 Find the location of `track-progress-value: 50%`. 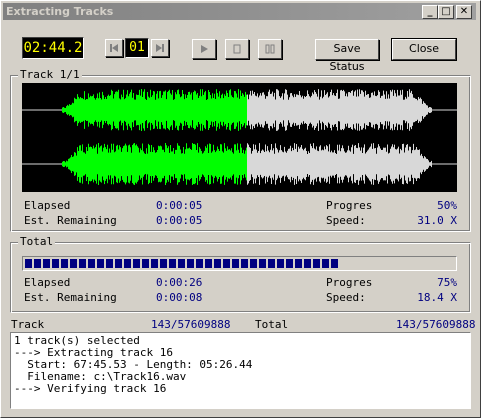

track-progress-value: 50% is located at coordinates (447, 205).